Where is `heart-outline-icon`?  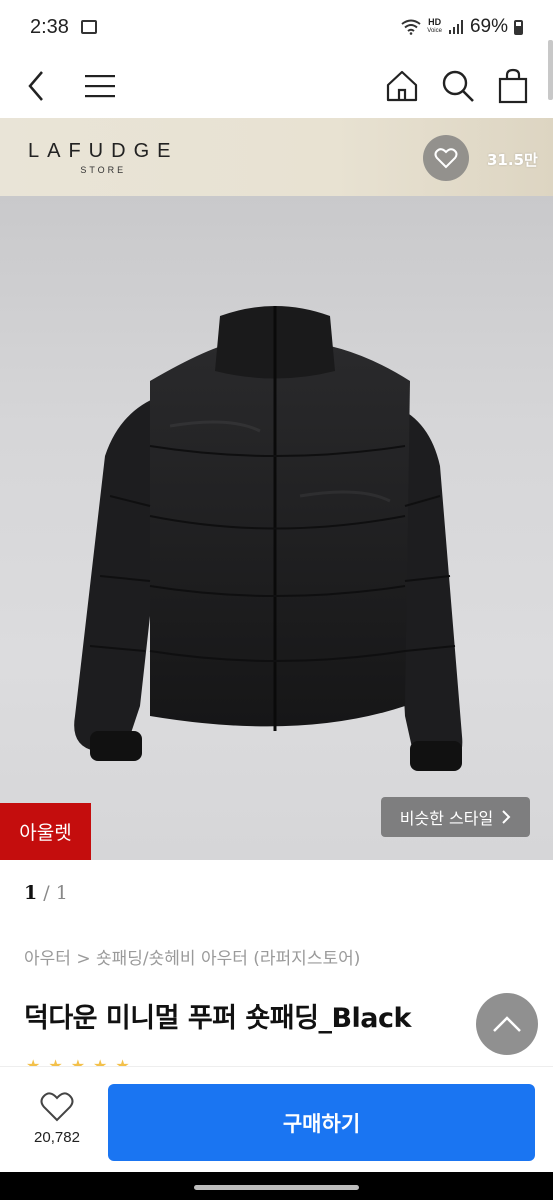 heart-outline-icon is located at coordinates (57, 1107).